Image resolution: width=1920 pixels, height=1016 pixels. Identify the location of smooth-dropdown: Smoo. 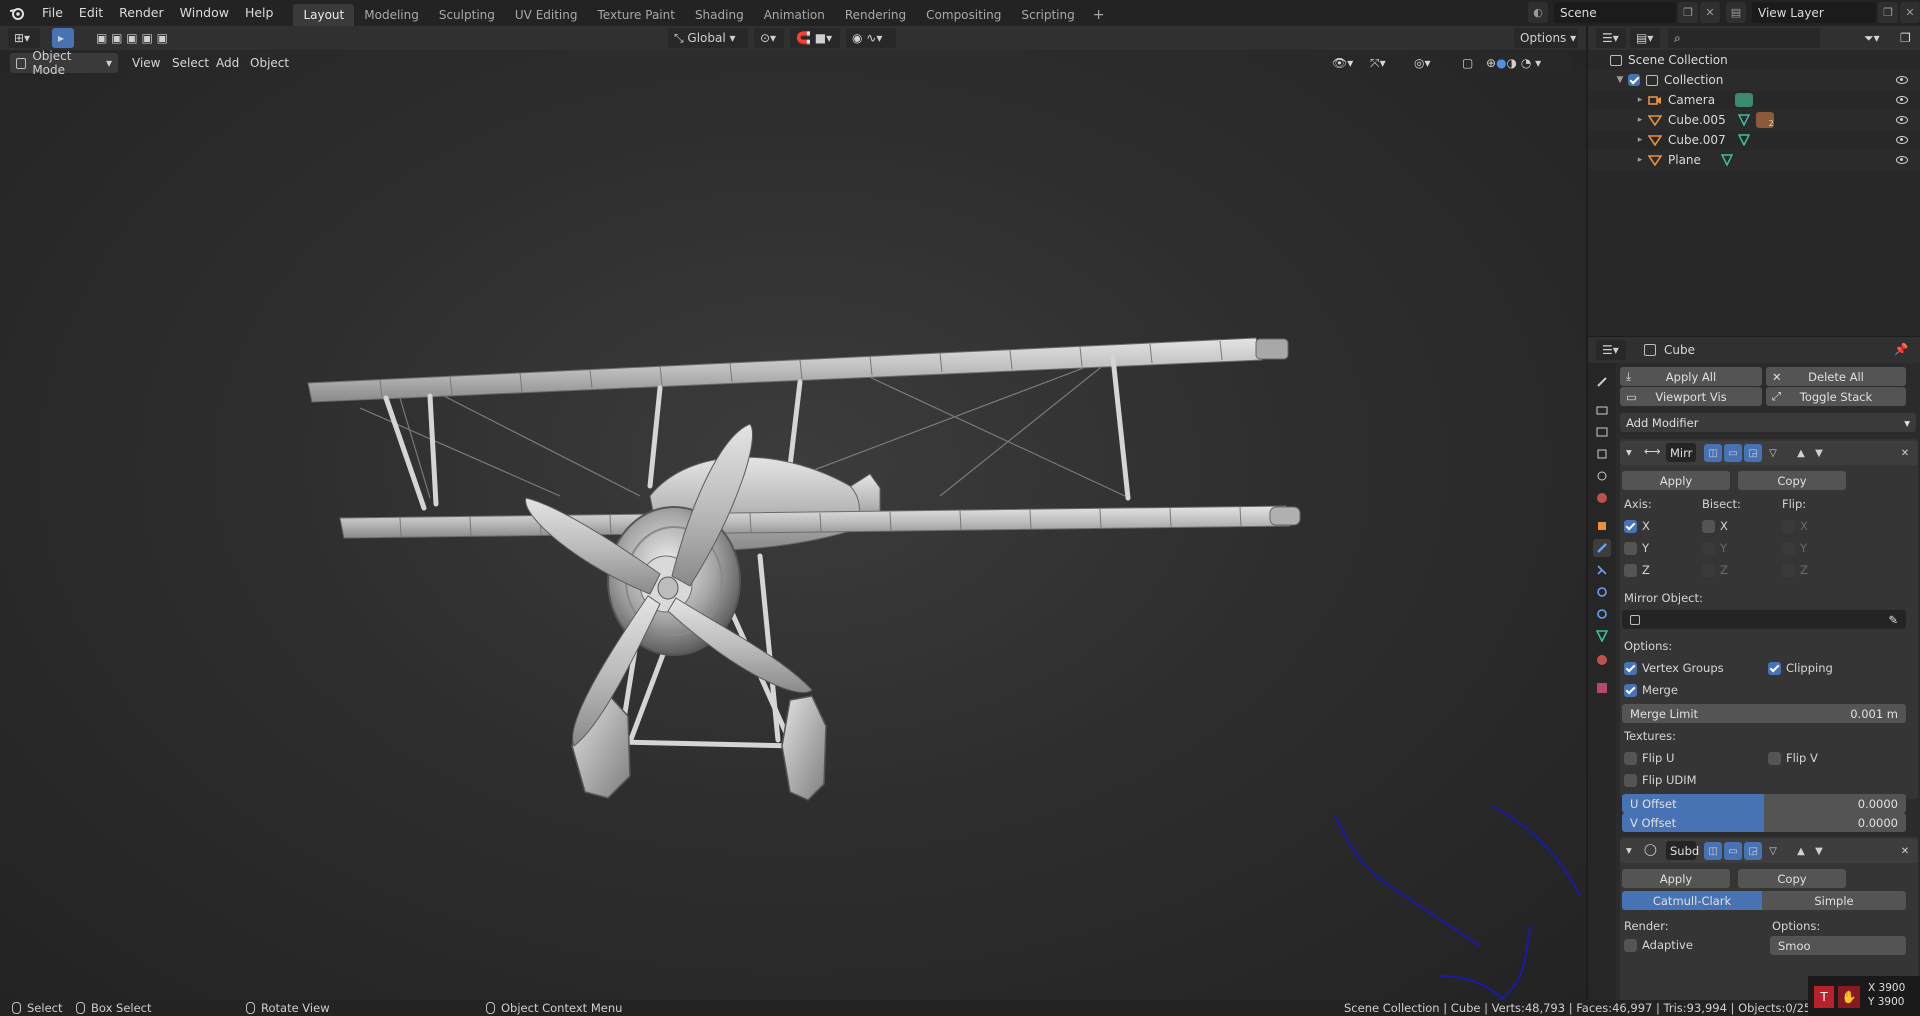
(1838, 945).